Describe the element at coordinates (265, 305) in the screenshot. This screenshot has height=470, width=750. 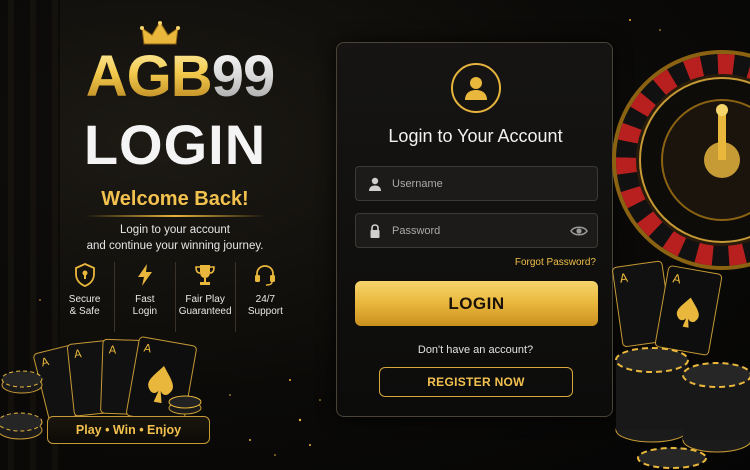
I see `feature-label: 24/7 Support` at that location.